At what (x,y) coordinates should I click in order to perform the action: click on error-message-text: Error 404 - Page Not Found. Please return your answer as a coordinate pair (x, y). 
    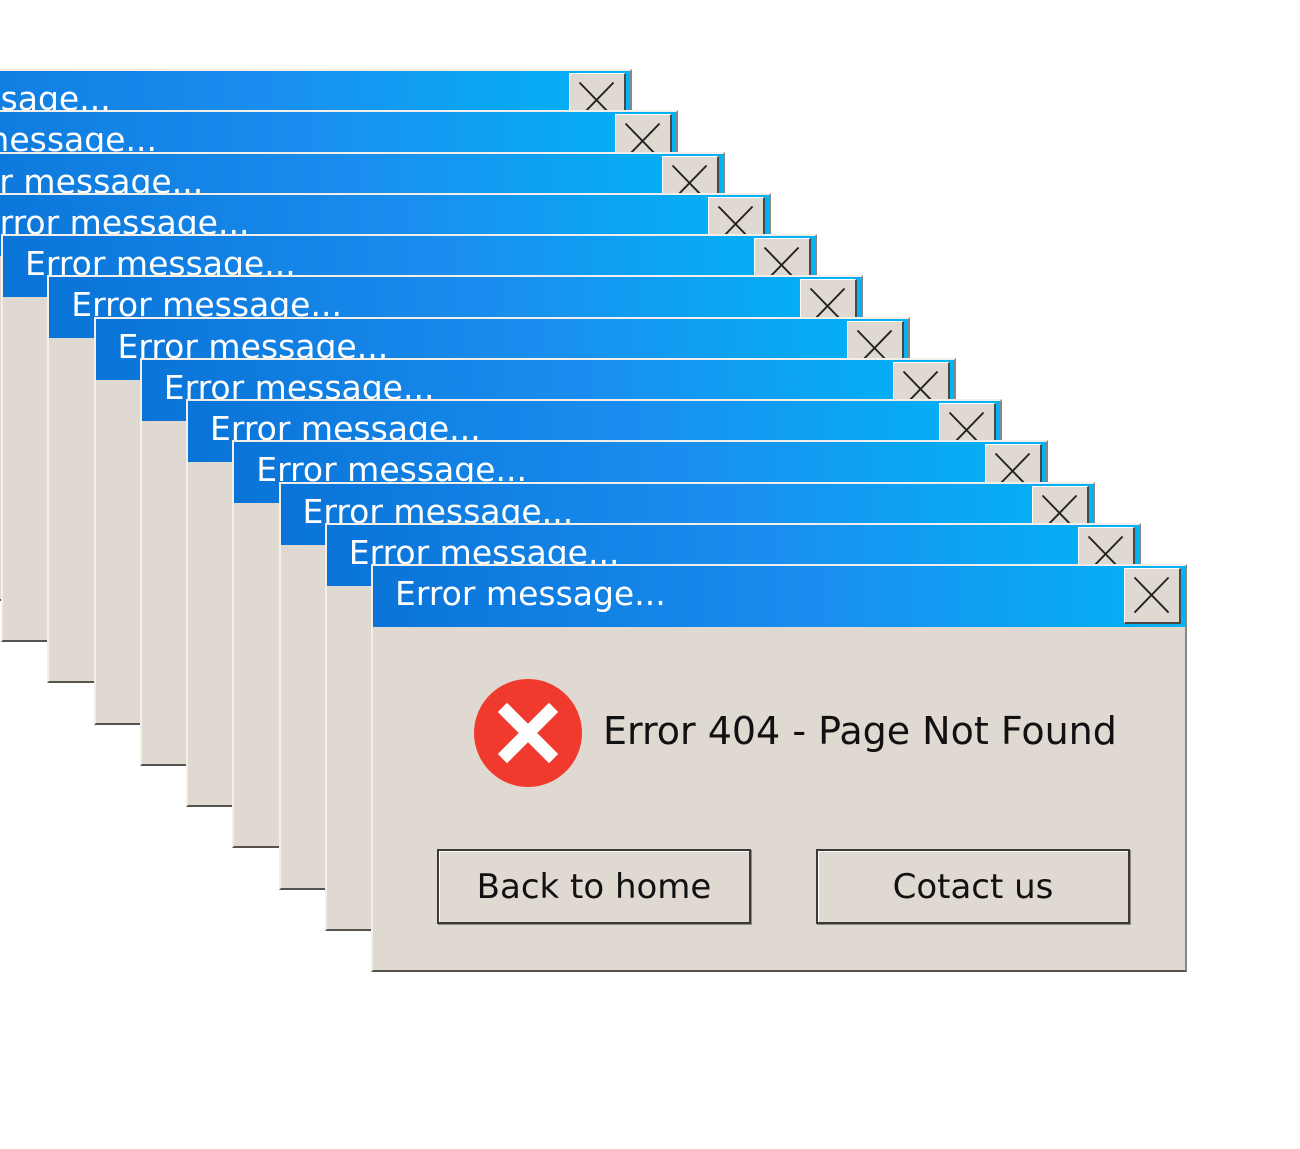
    Looking at the image, I should click on (860, 731).